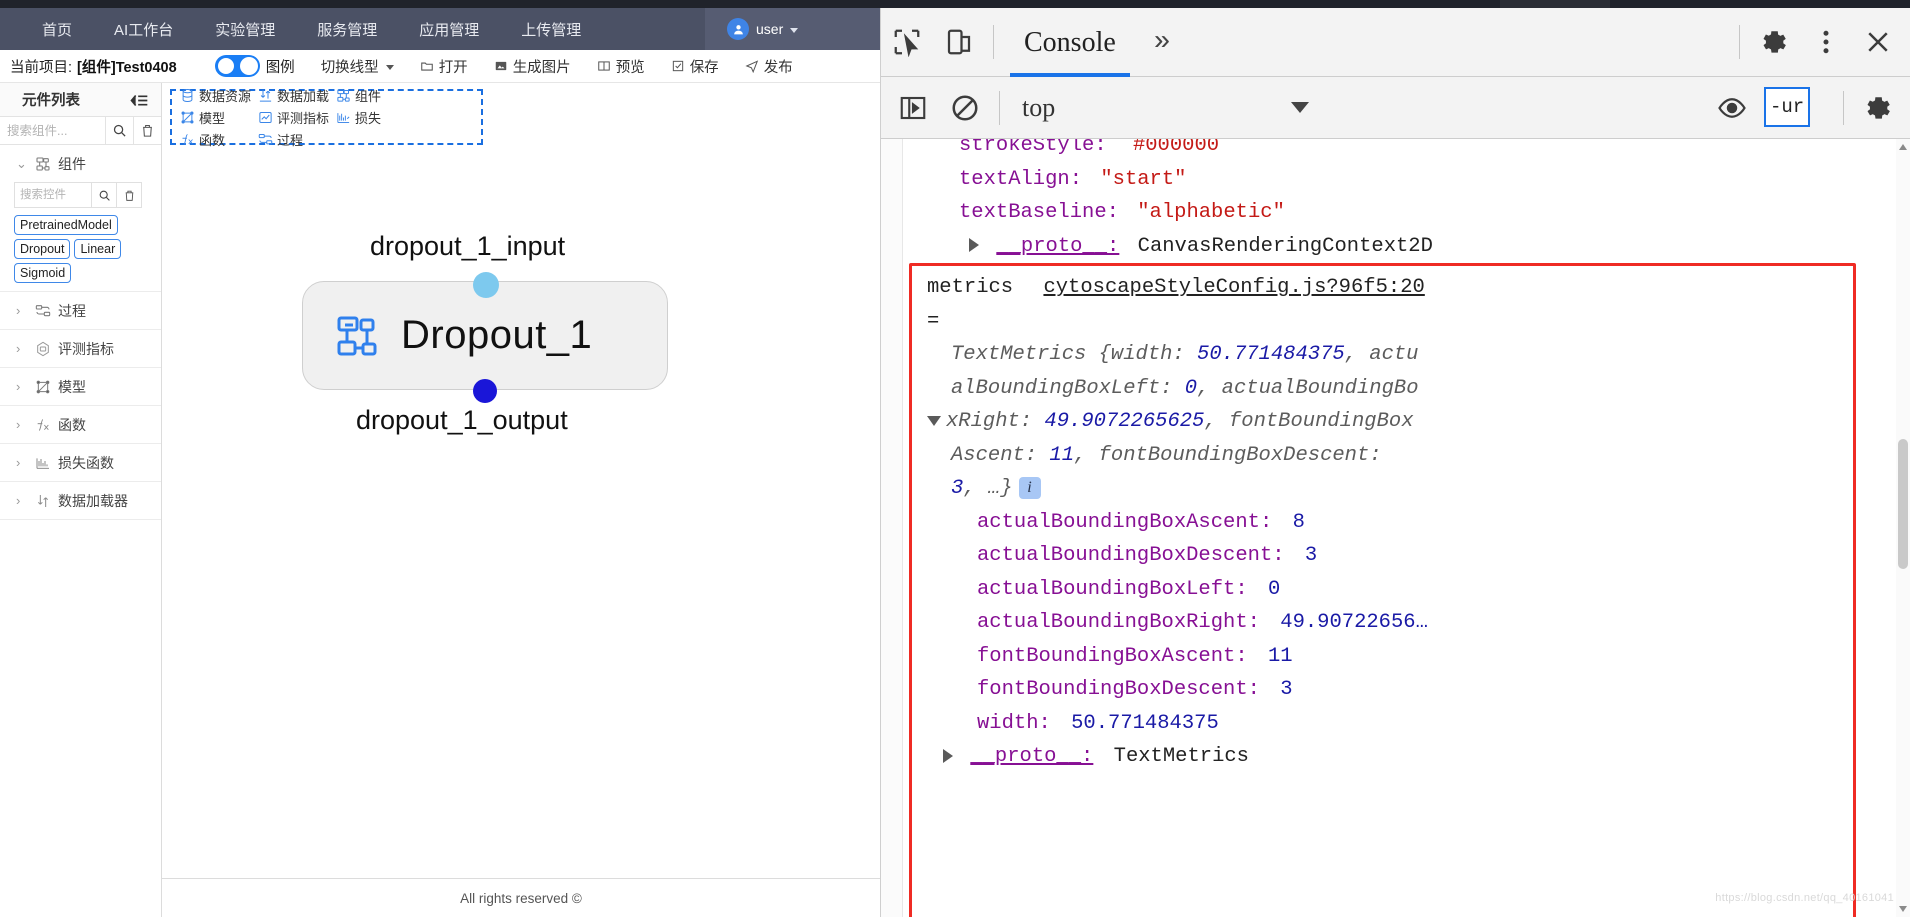 This screenshot has width=1910, height=917. Describe the element at coordinates (934, 420) in the screenshot. I see `collapse-triangle-icon` at that location.